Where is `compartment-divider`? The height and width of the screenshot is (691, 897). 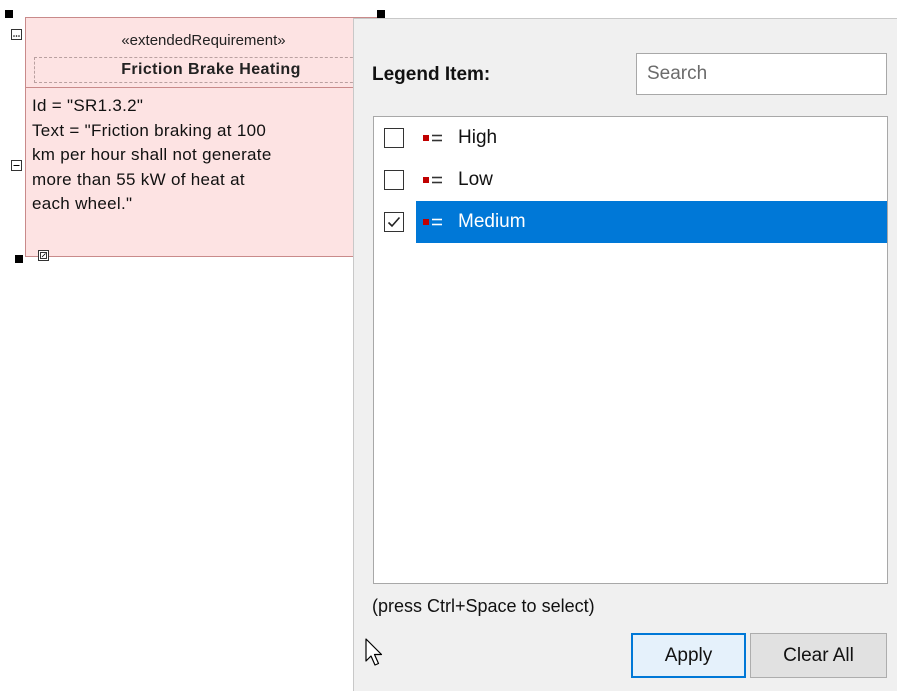 compartment-divider is located at coordinates (203, 87).